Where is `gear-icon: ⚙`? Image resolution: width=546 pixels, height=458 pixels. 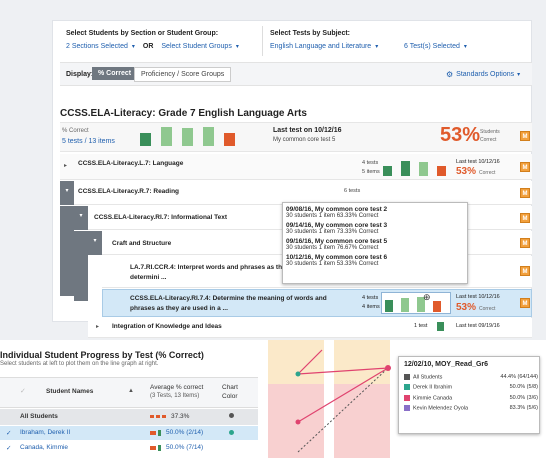
gear-icon: ⚙ is located at coordinates (450, 74).